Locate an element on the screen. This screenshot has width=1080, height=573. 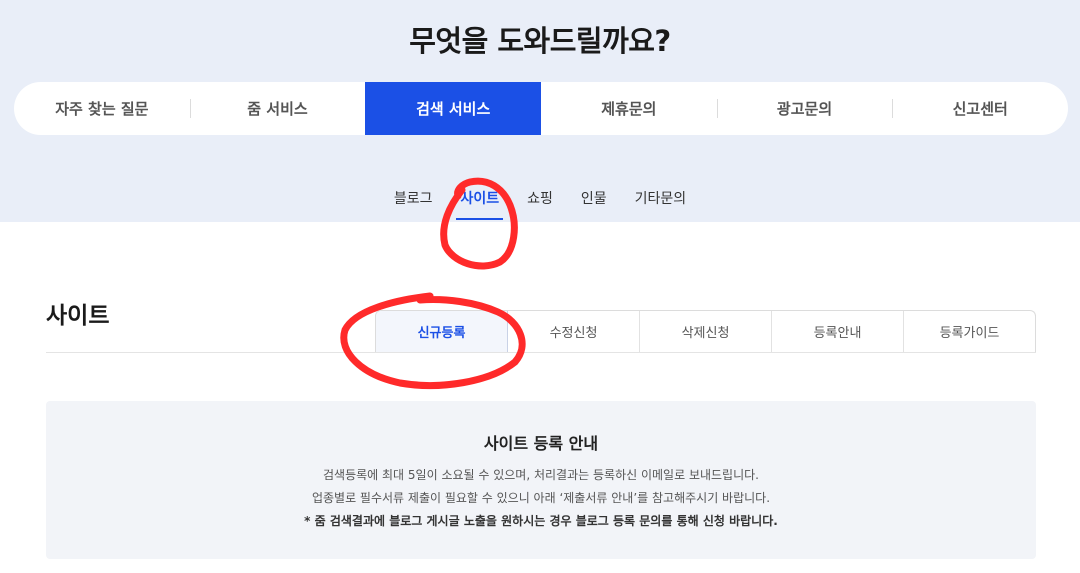
subtab-person: 인물 is located at coordinates (594, 204).